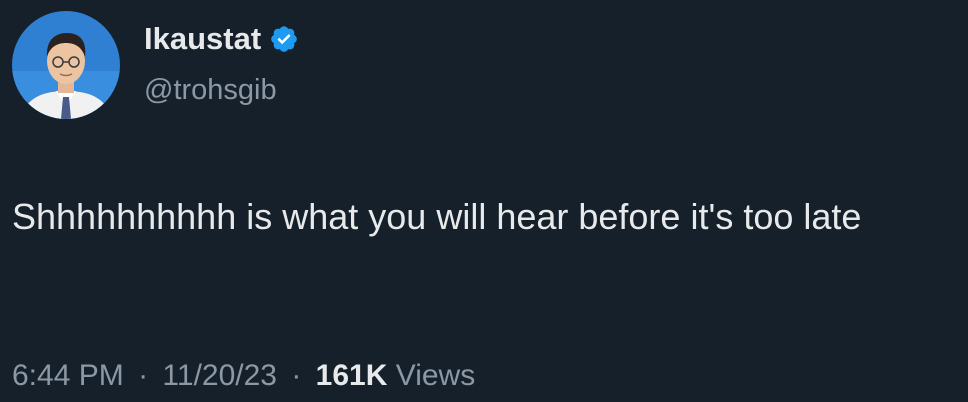  I want to click on profile-photo-icon, so click(66, 65).